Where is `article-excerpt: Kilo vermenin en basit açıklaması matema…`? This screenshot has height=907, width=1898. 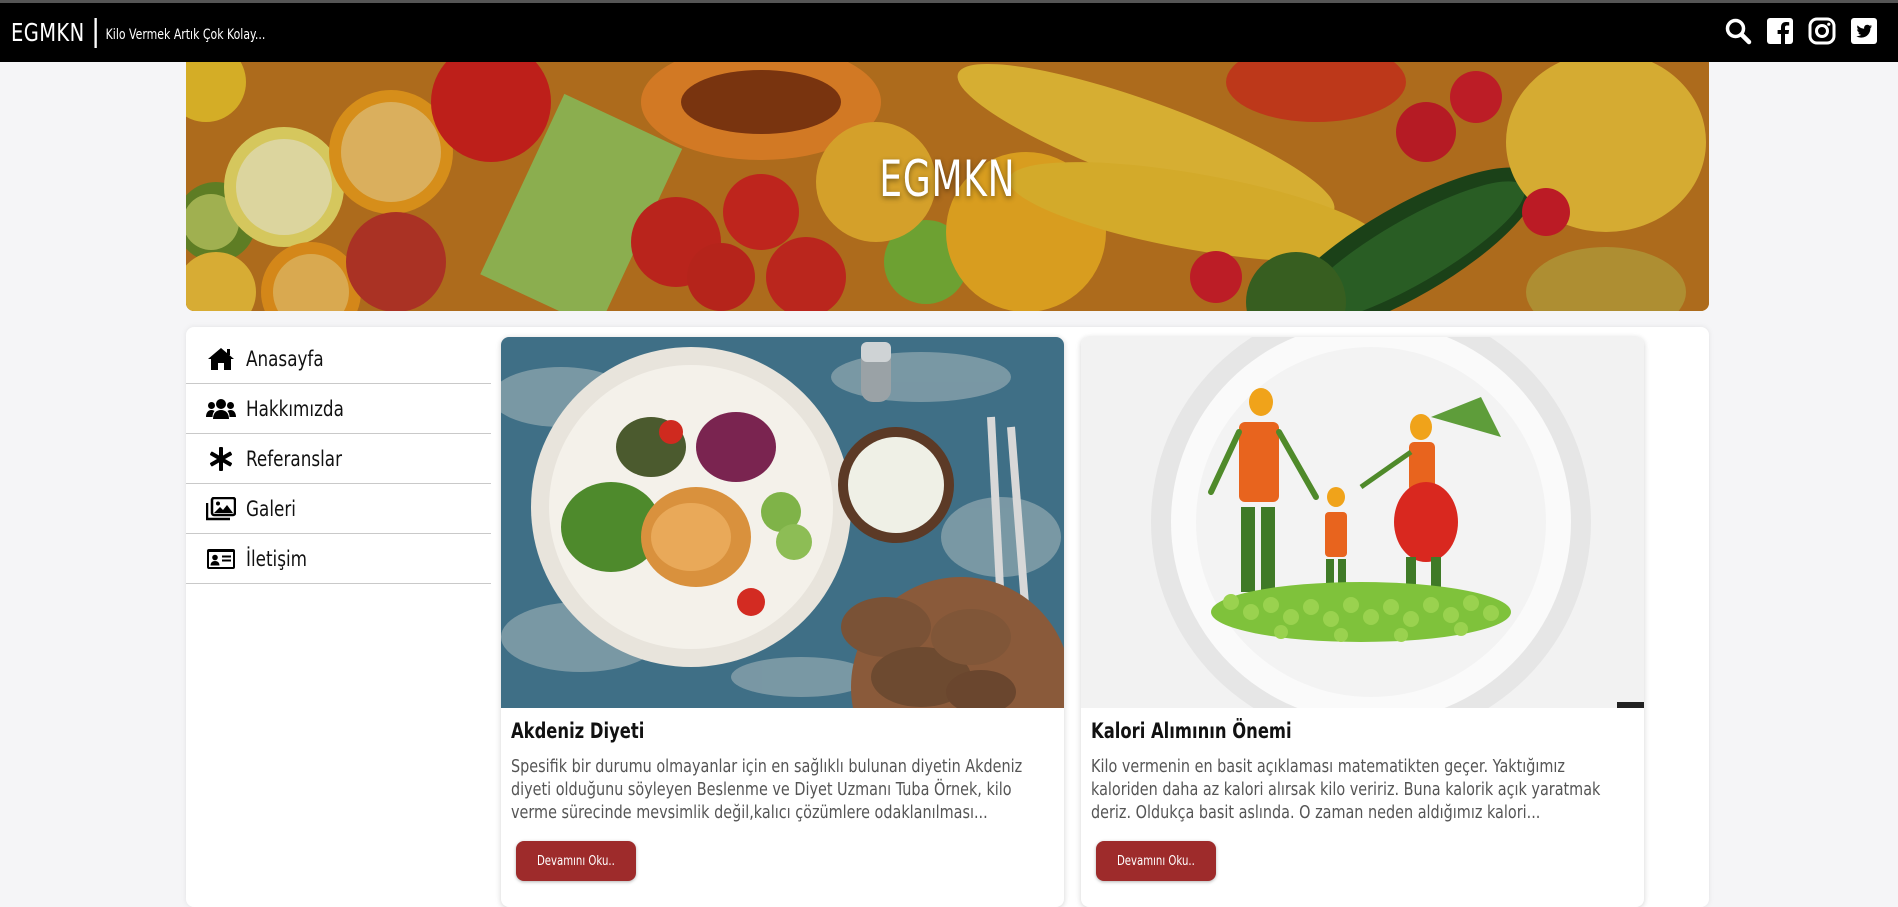
article-excerpt: Kilo vermenin en basit açıklaması matema… is located at coordinates (1346, 789).